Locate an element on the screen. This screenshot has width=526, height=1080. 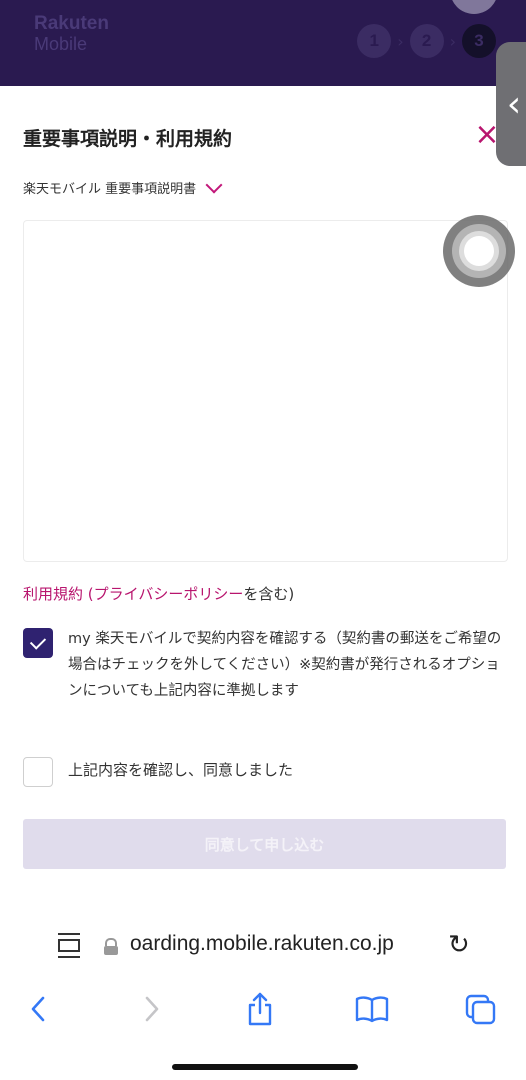
confirm-on-my-rakuten-checkbox is located at coordinates (38, 643).